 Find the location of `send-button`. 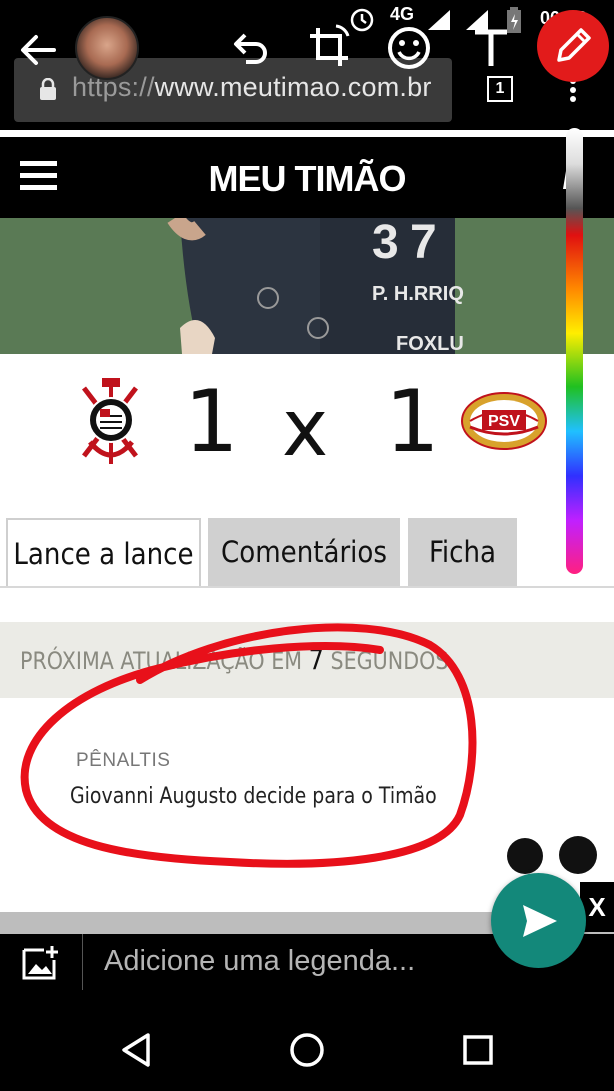

send-button is located at coordinates (538, 920).